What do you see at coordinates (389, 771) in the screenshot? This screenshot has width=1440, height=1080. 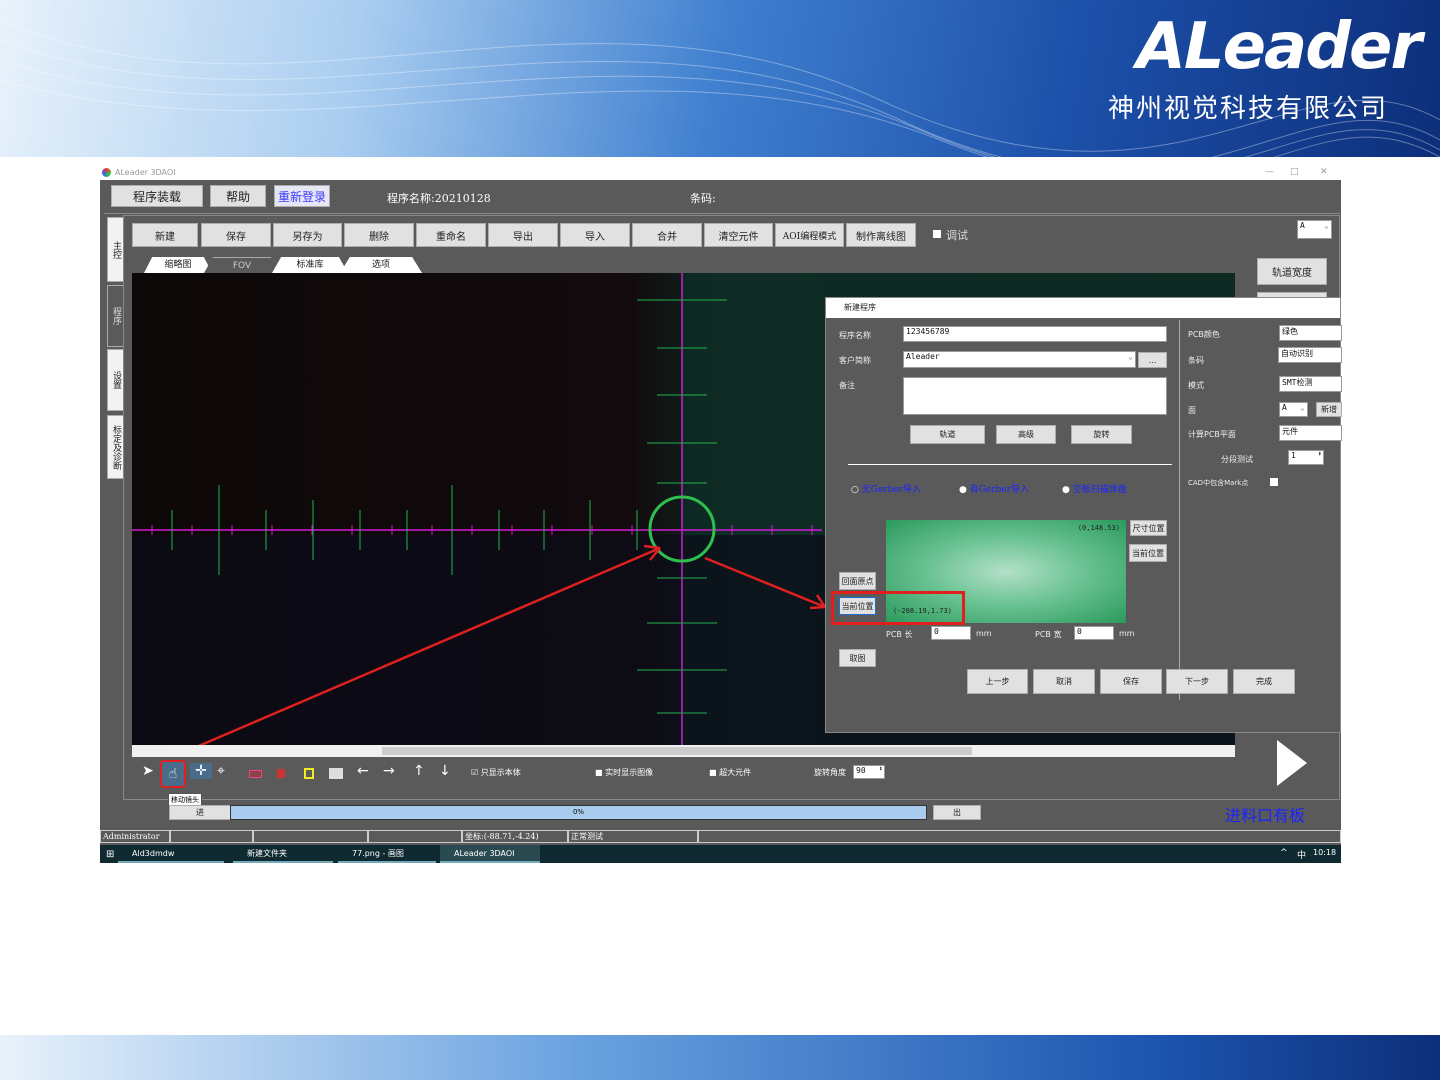 I see `arrow-right-icon: →` at bounding box center [389, 771].